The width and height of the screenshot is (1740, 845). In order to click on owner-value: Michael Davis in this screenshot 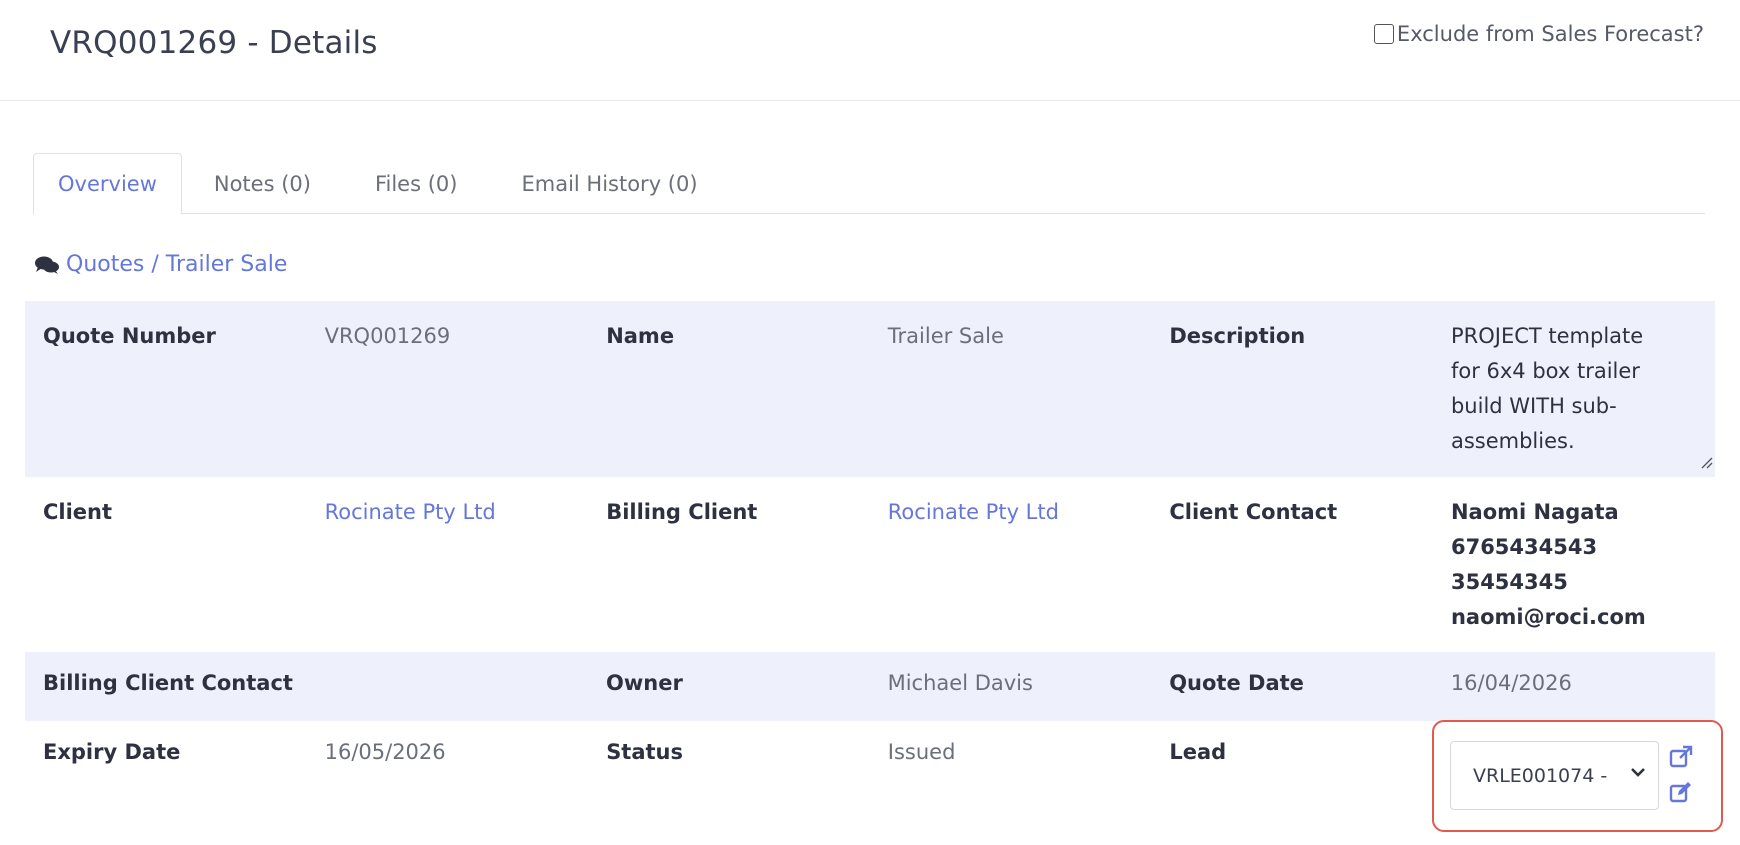, I will do `click(960, 683)`.